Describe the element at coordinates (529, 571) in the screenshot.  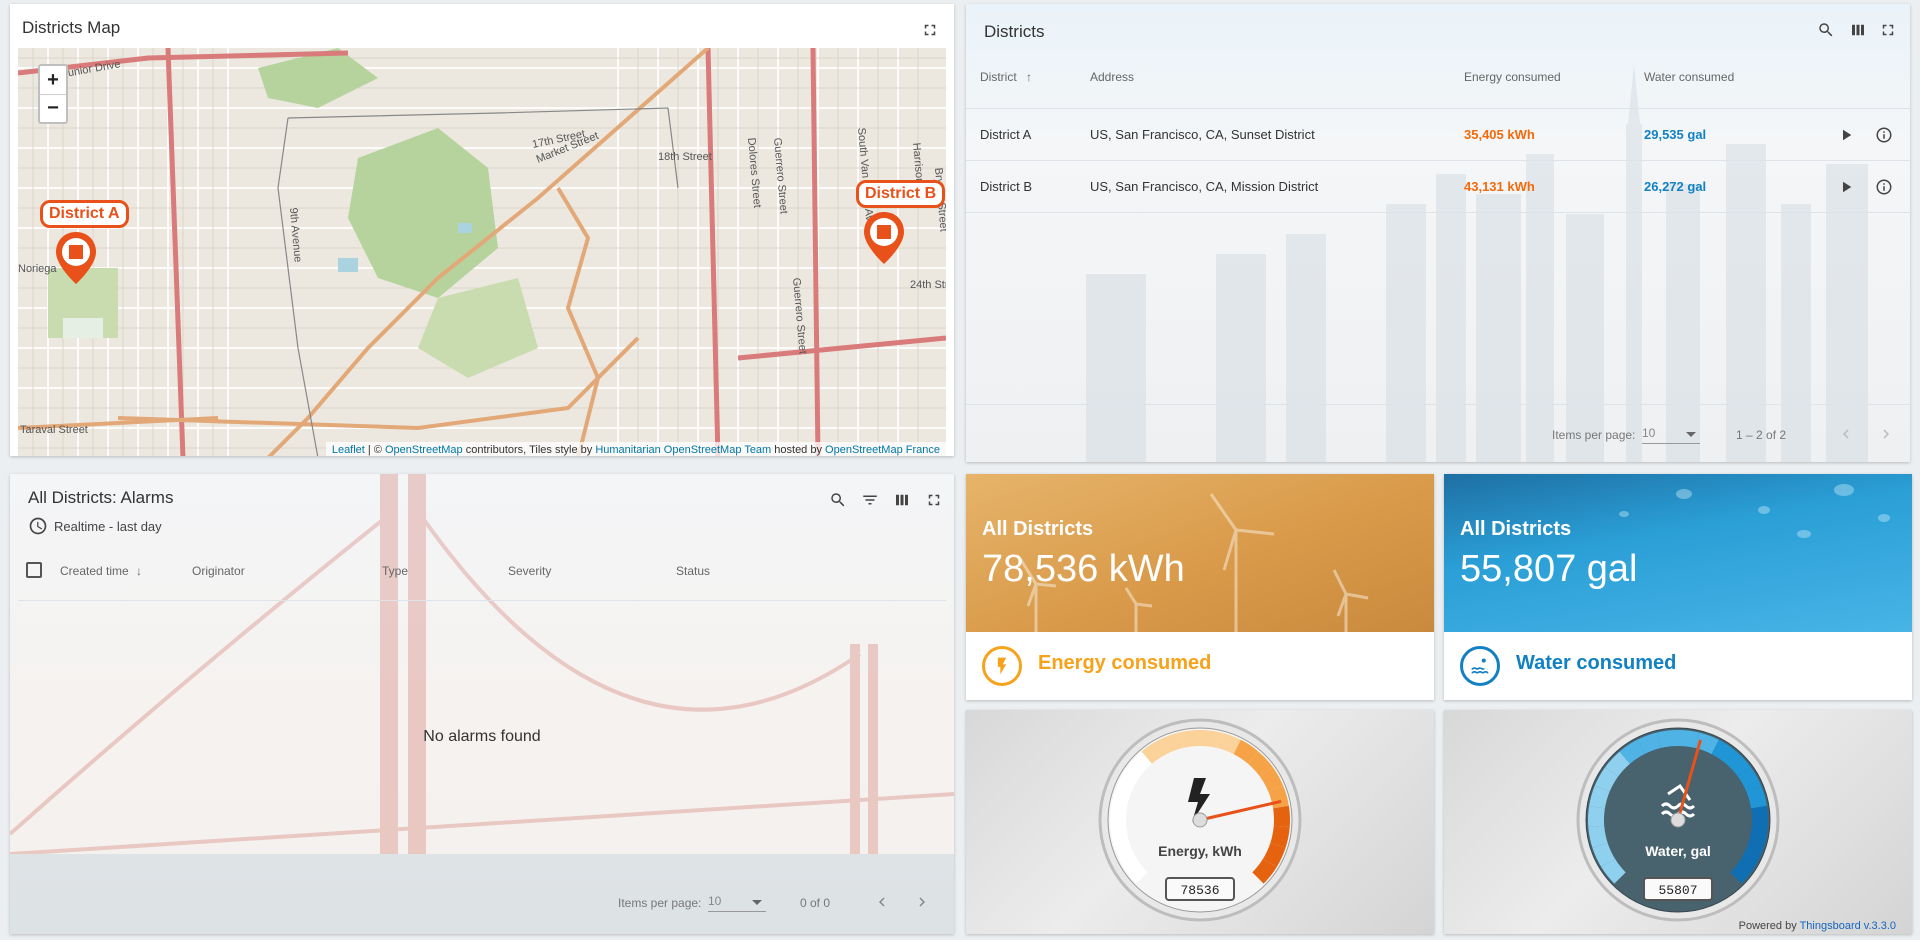
I see `column-header-severity: Severity` at that location.